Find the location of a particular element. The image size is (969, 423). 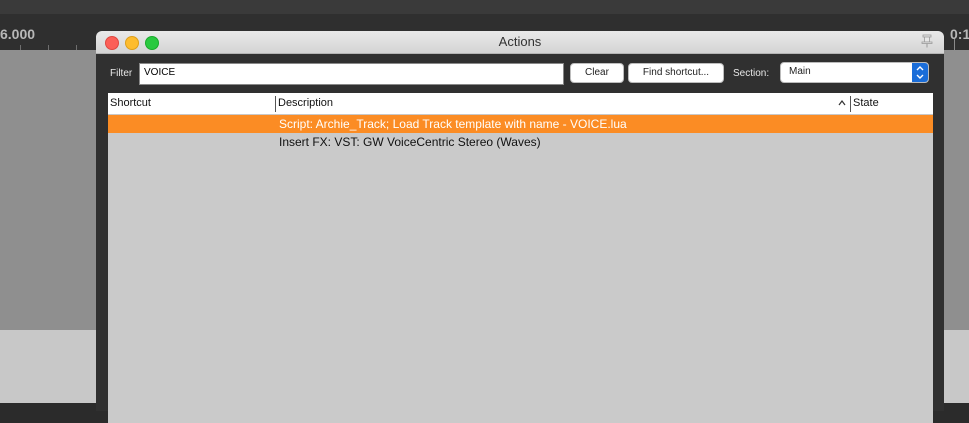

ruler-label: 0:1 is located at coordinates (959, 34).